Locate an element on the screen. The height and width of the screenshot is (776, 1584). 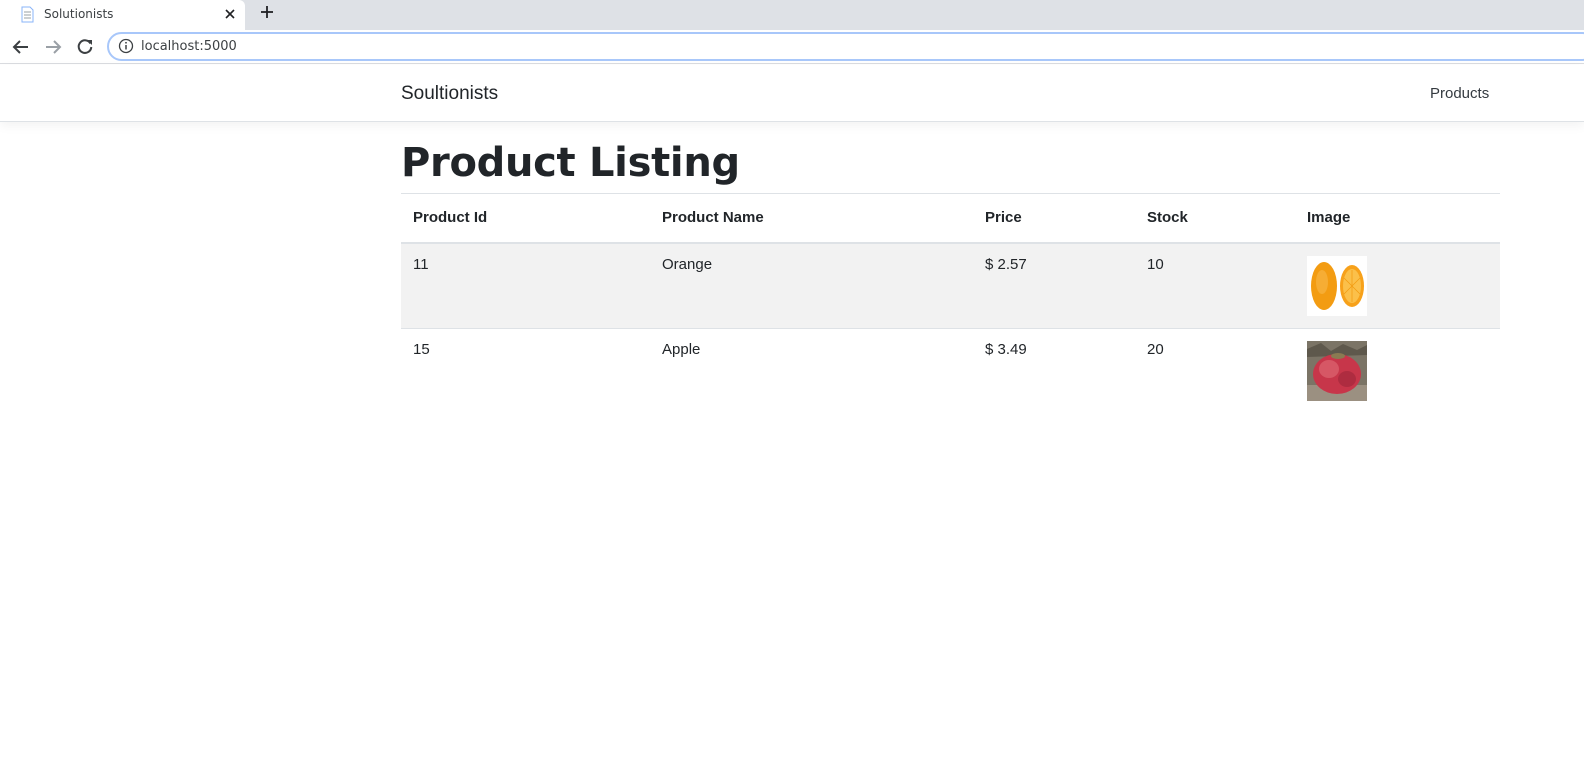
apple-image is located at coordinates (1337, 370).